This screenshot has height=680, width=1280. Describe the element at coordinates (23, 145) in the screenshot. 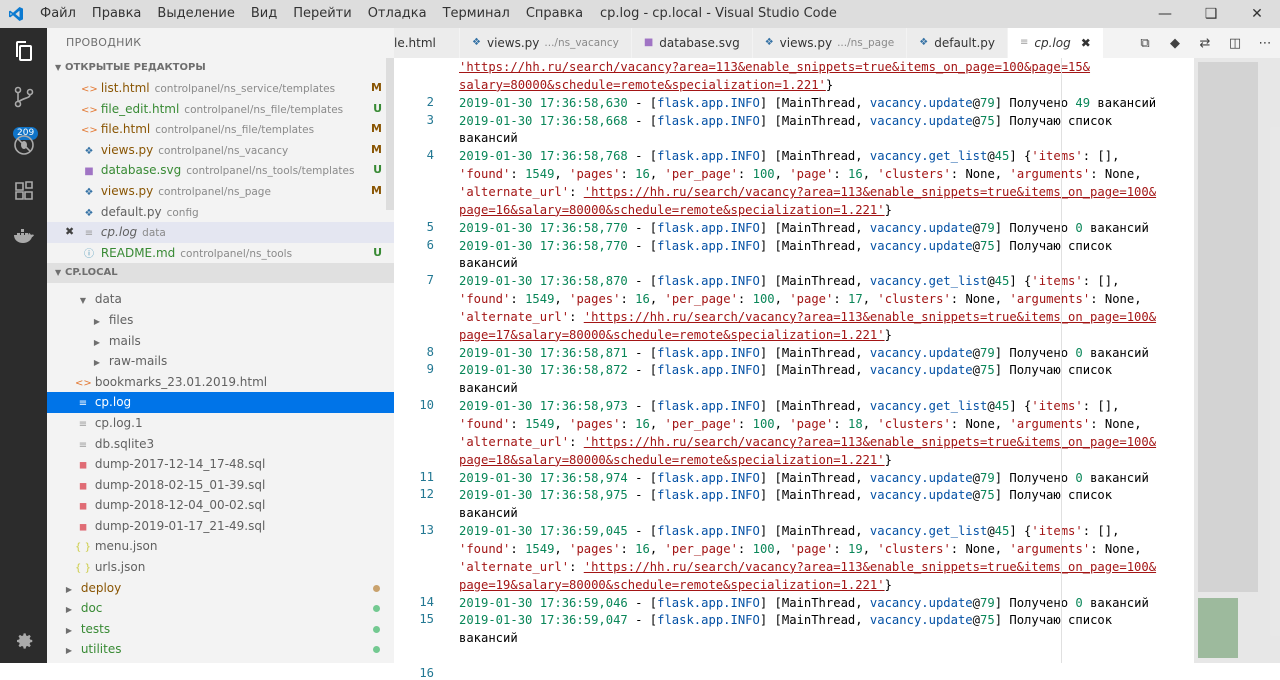

I see `debug-icon` at that location.